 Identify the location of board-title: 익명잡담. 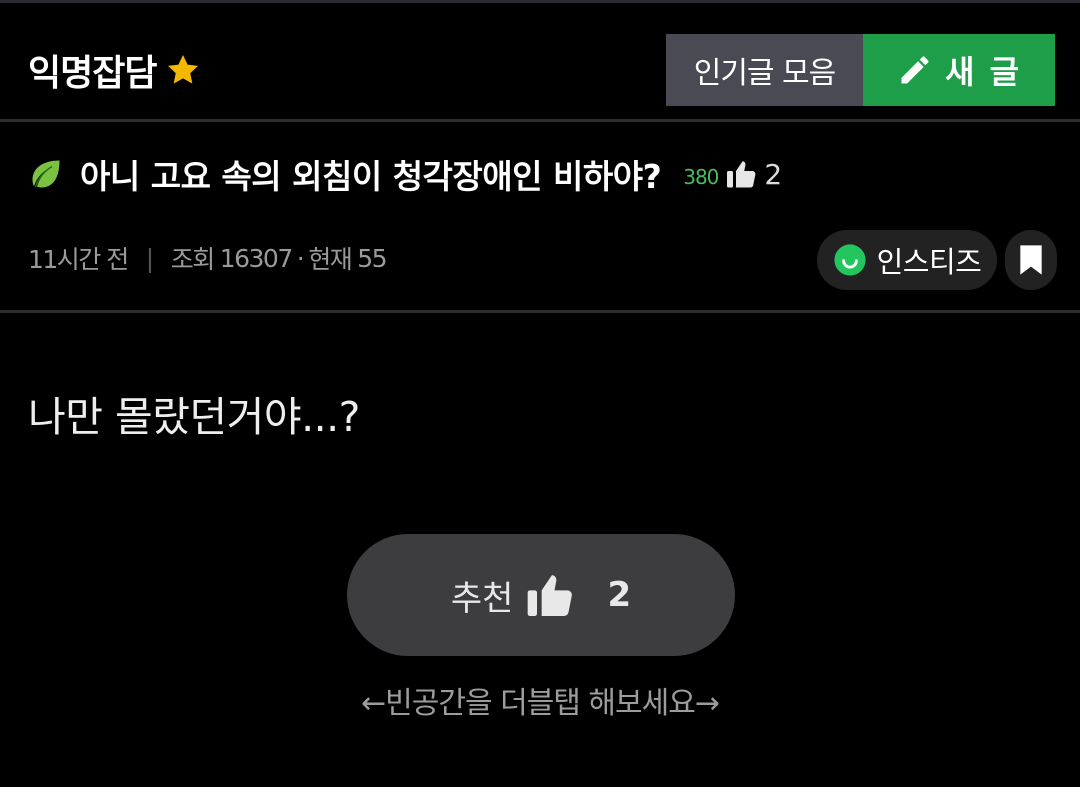
(115, 70).